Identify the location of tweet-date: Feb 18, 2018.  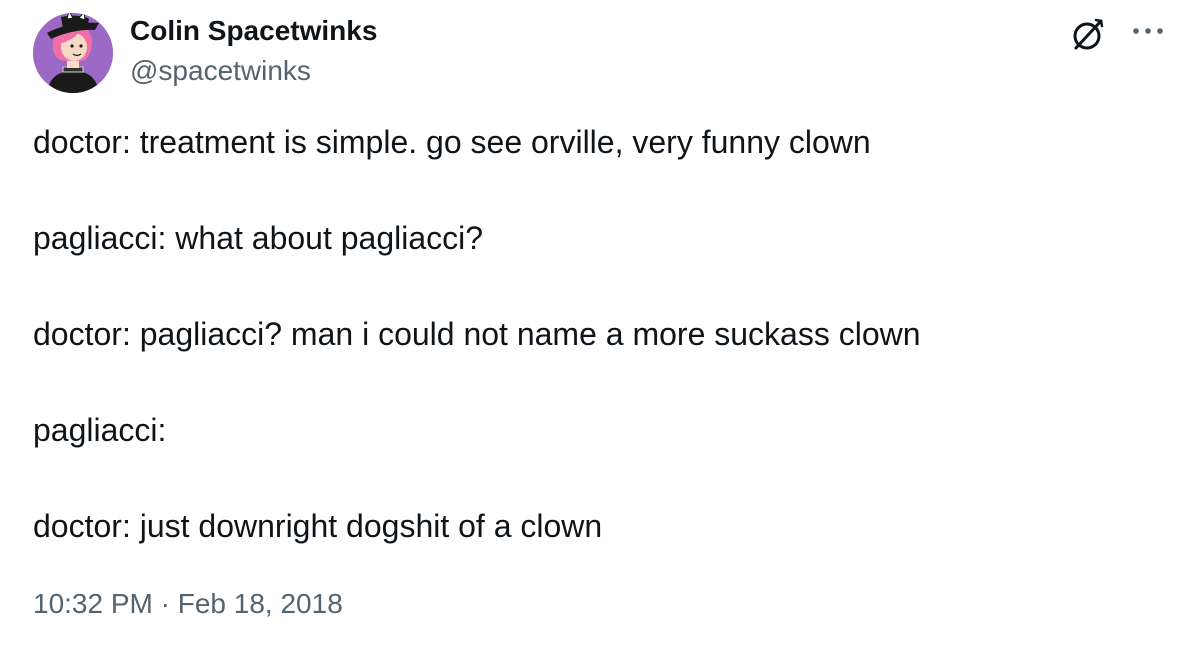
(260, 603).